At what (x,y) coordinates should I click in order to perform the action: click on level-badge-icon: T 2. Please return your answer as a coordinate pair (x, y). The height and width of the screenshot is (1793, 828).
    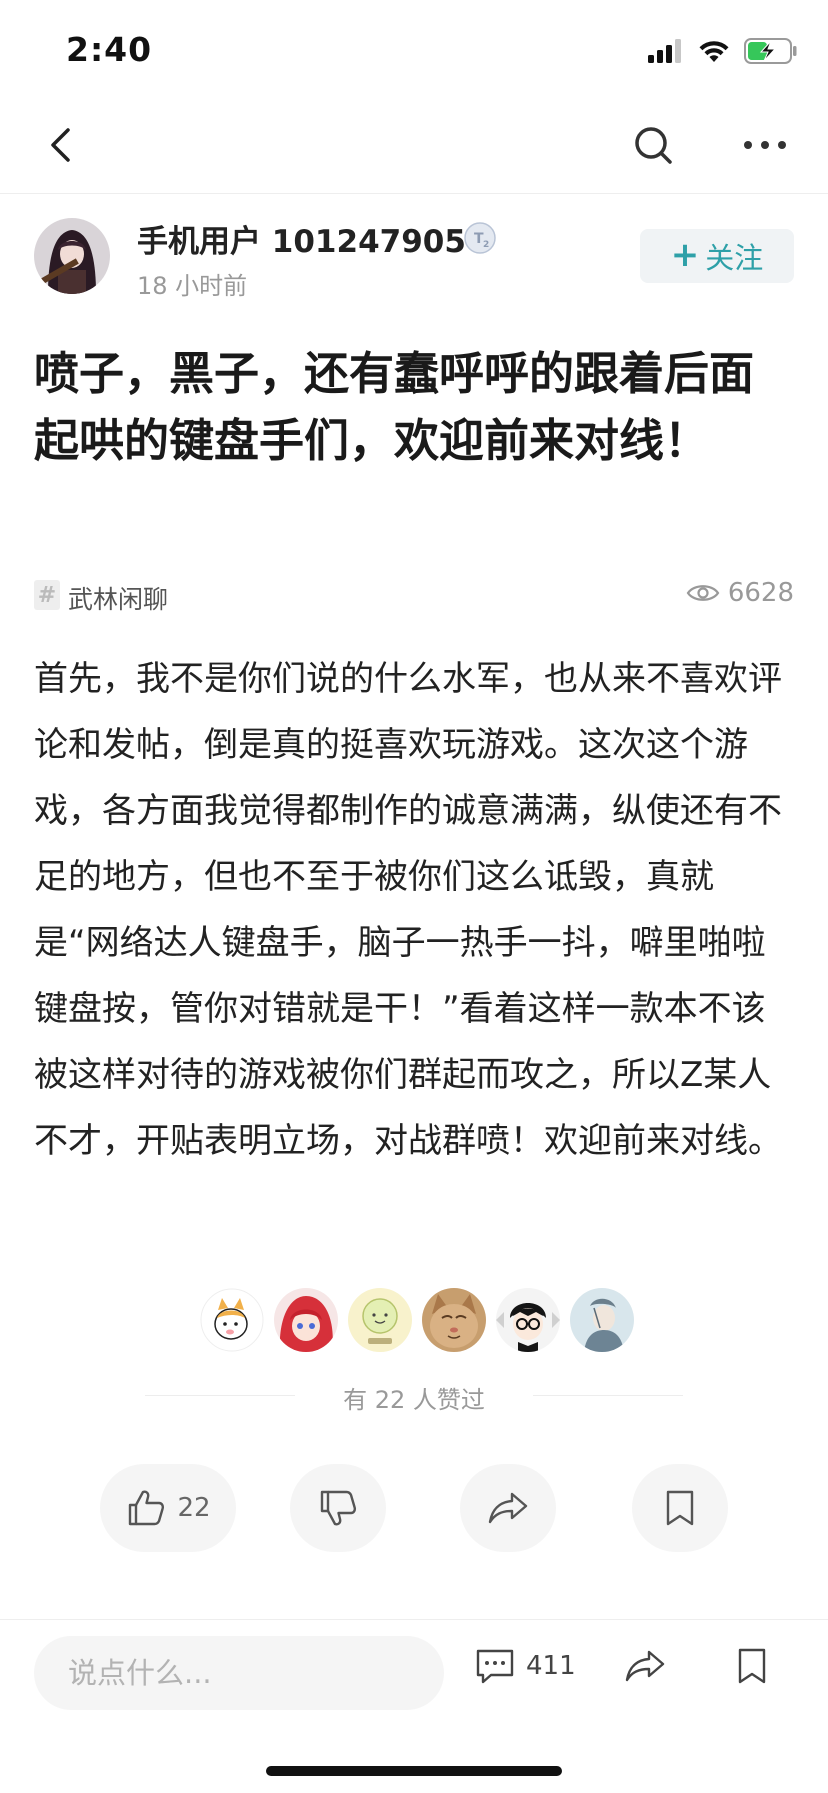
    Looking at the image, I should click on (480, 238).